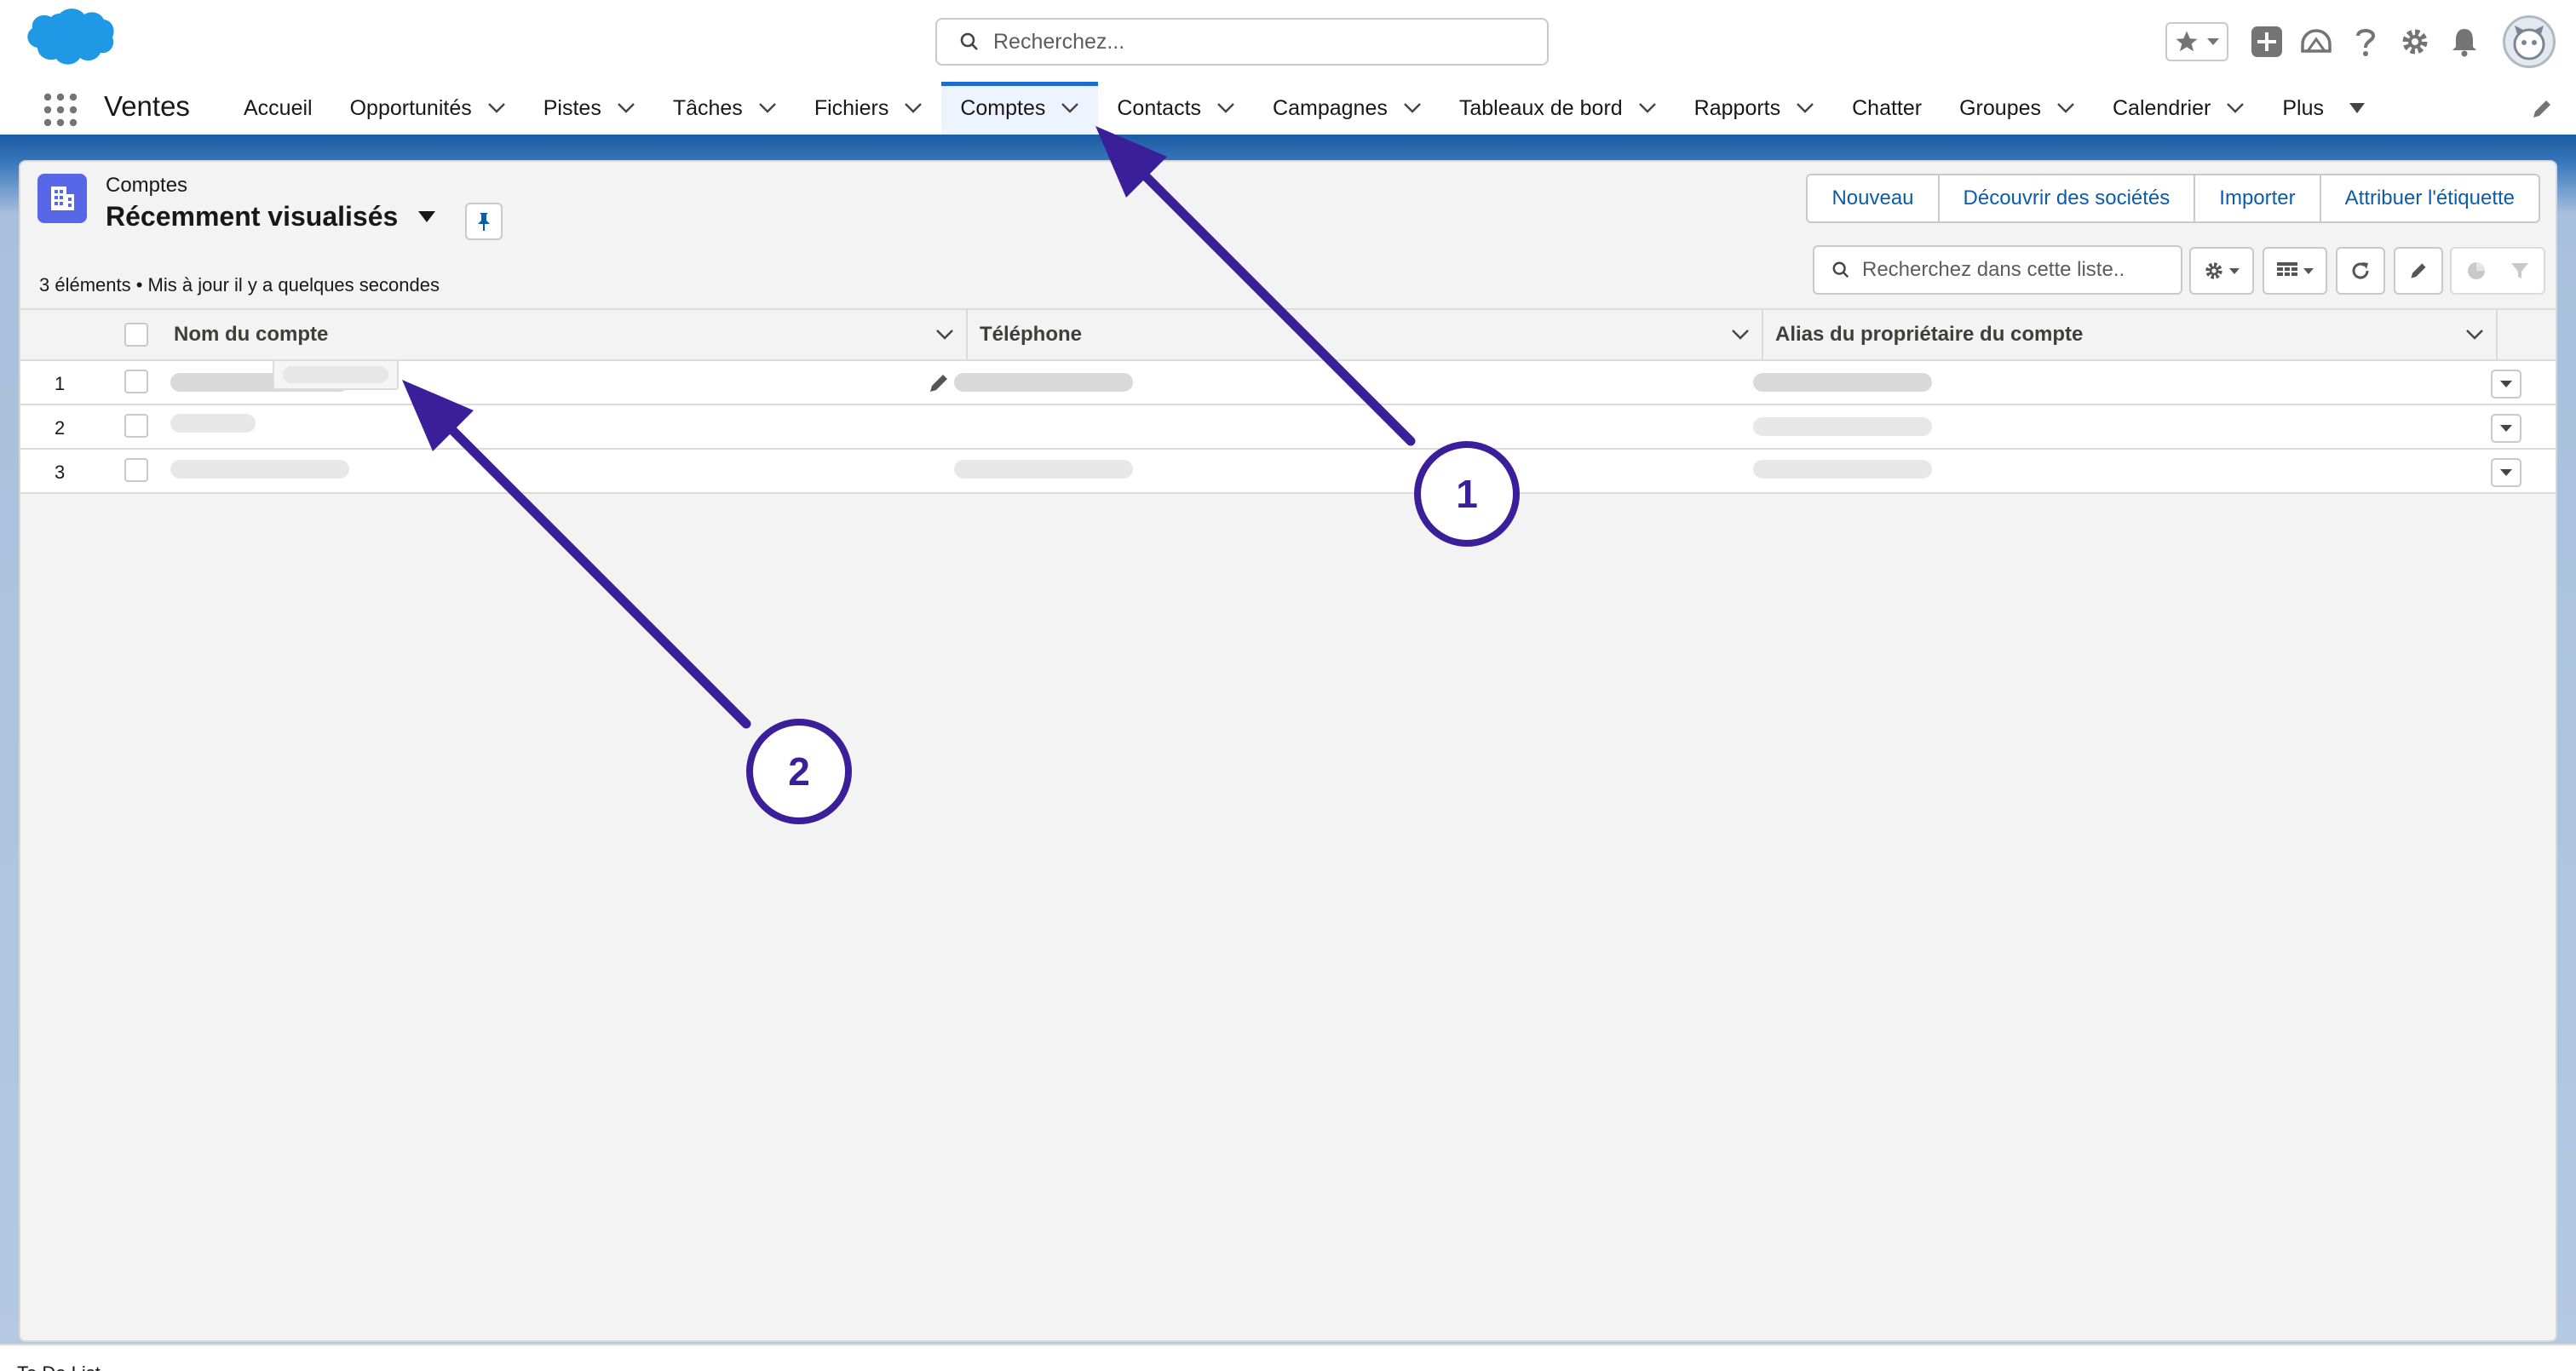  I want to click on nav-item-contacts: Contacts, so click(1176, 108).